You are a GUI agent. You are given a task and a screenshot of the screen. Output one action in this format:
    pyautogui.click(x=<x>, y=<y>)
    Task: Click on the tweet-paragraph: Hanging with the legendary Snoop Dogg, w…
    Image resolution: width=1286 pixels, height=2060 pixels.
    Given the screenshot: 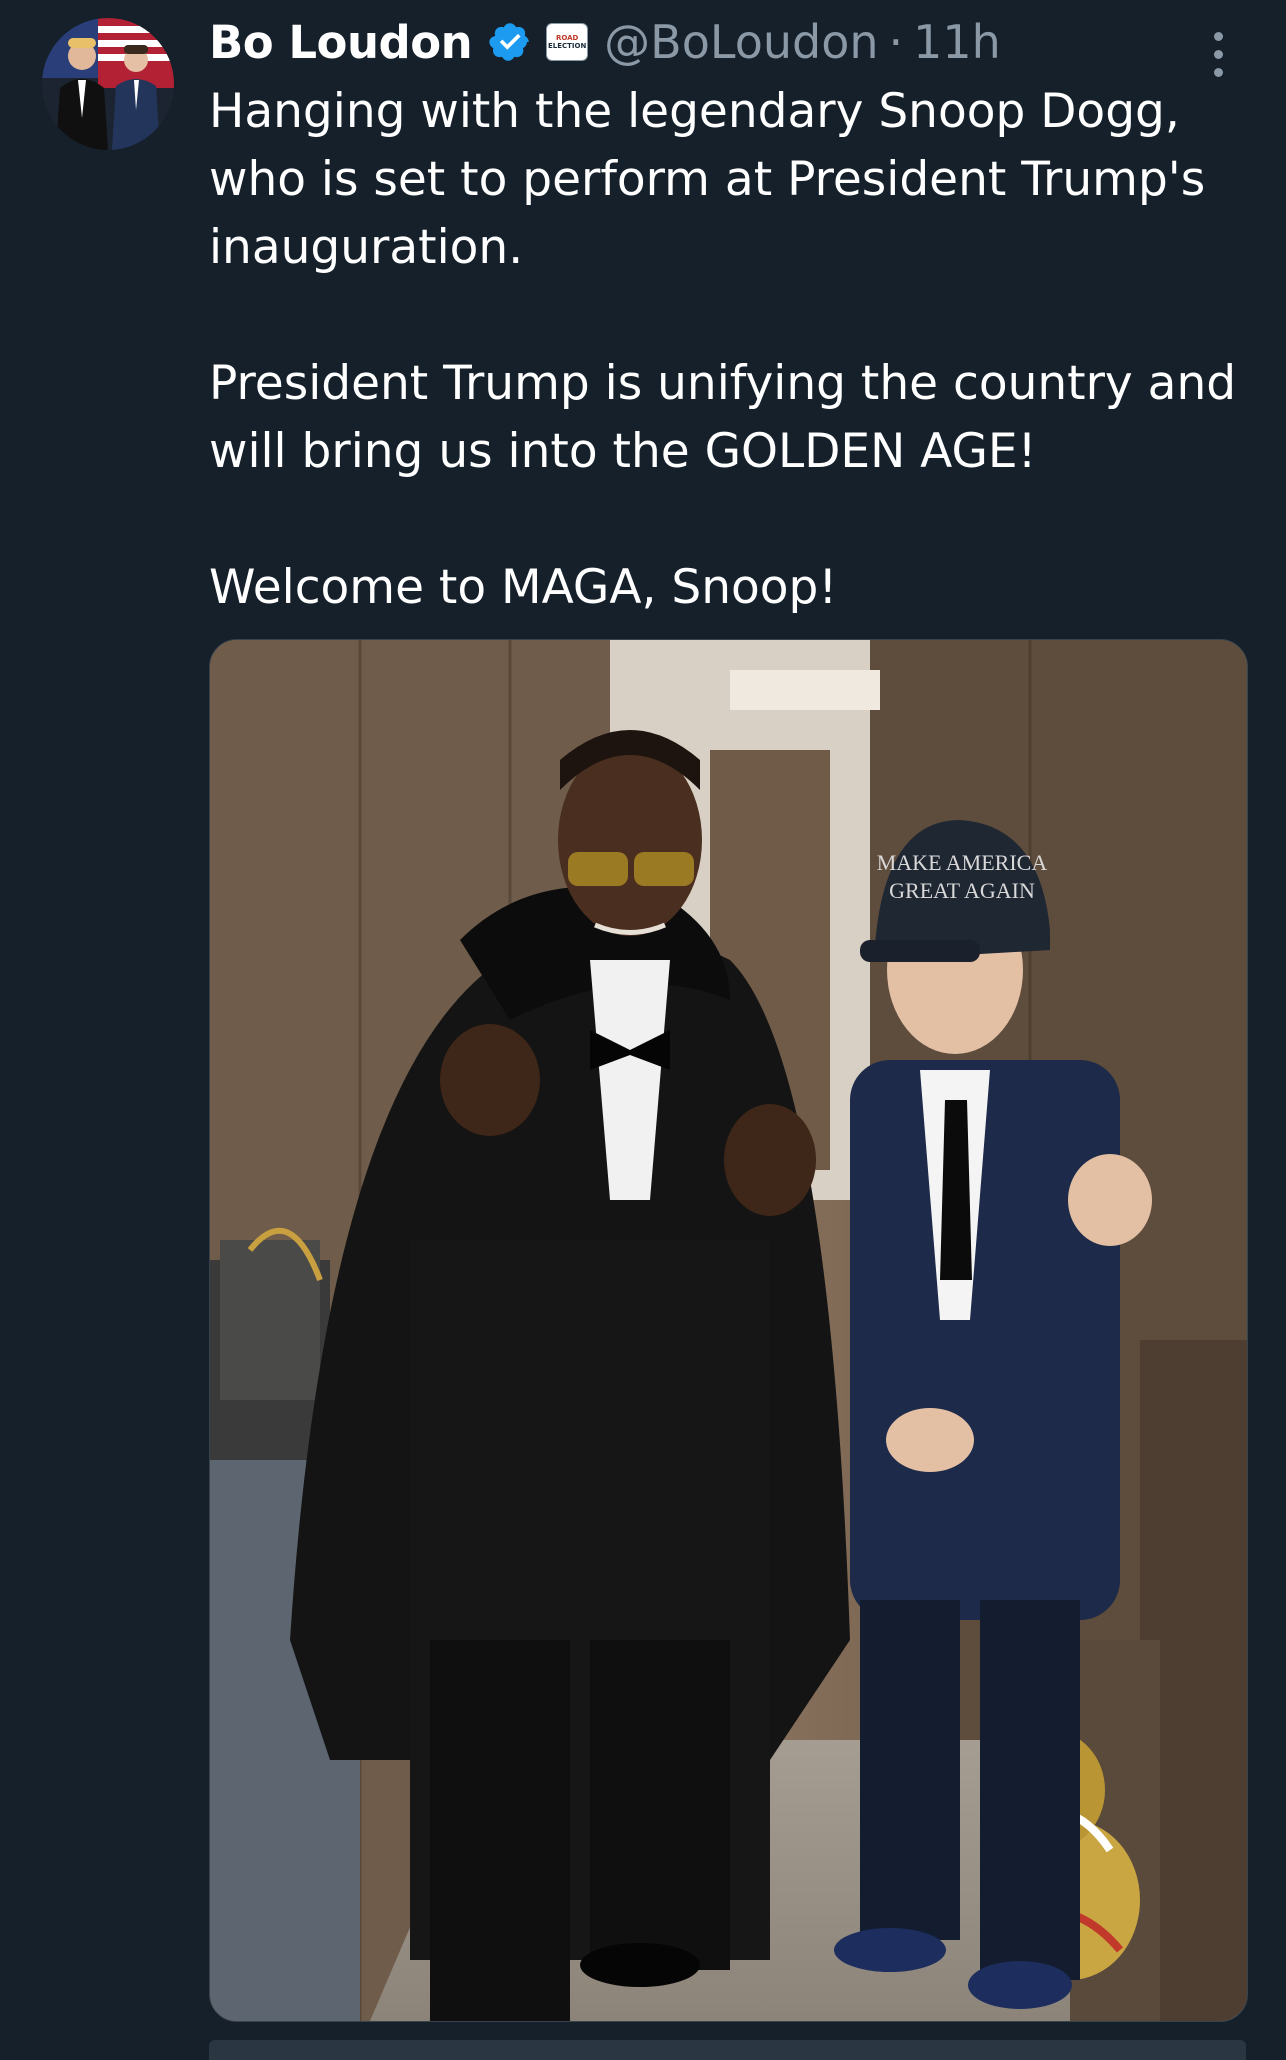 What is the action you would take?
    pyautogui.click(x=707, y=179)
    